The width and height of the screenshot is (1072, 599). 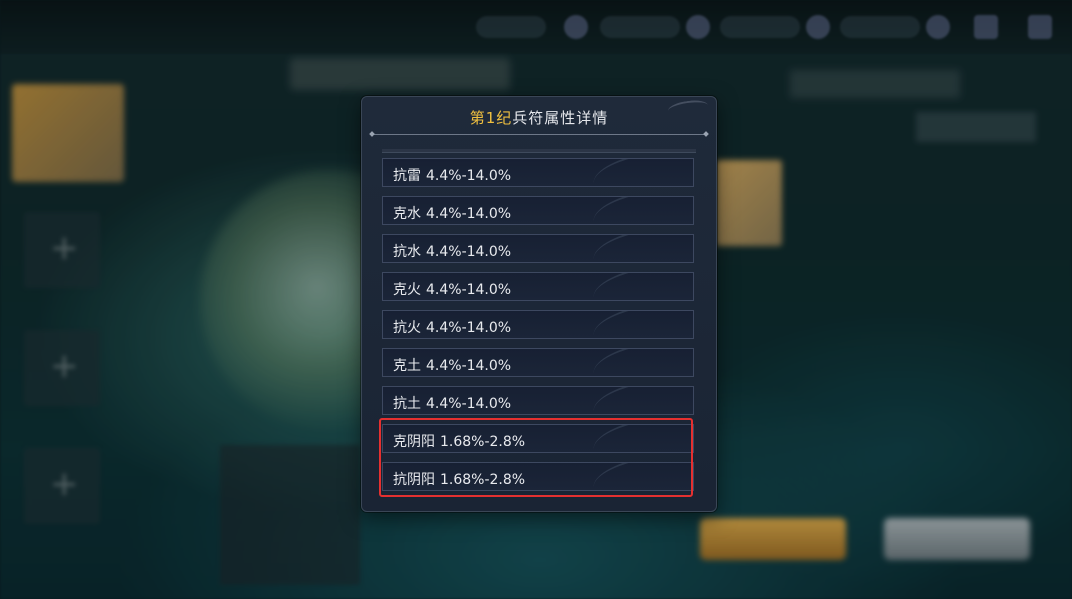 I want to click on attribute-name: 抗土, so click(x=407, y=404).